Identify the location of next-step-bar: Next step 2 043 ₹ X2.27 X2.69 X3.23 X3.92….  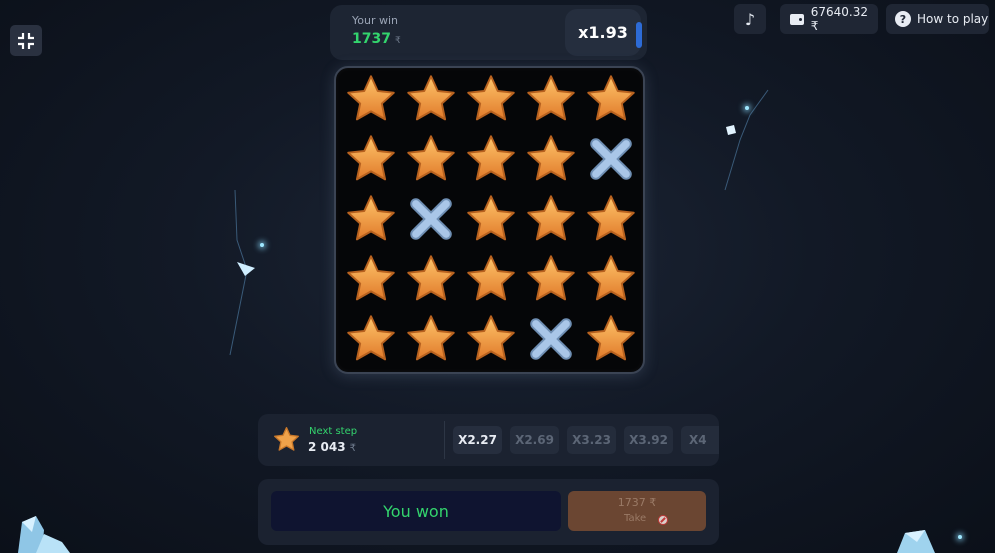
(488, 440).